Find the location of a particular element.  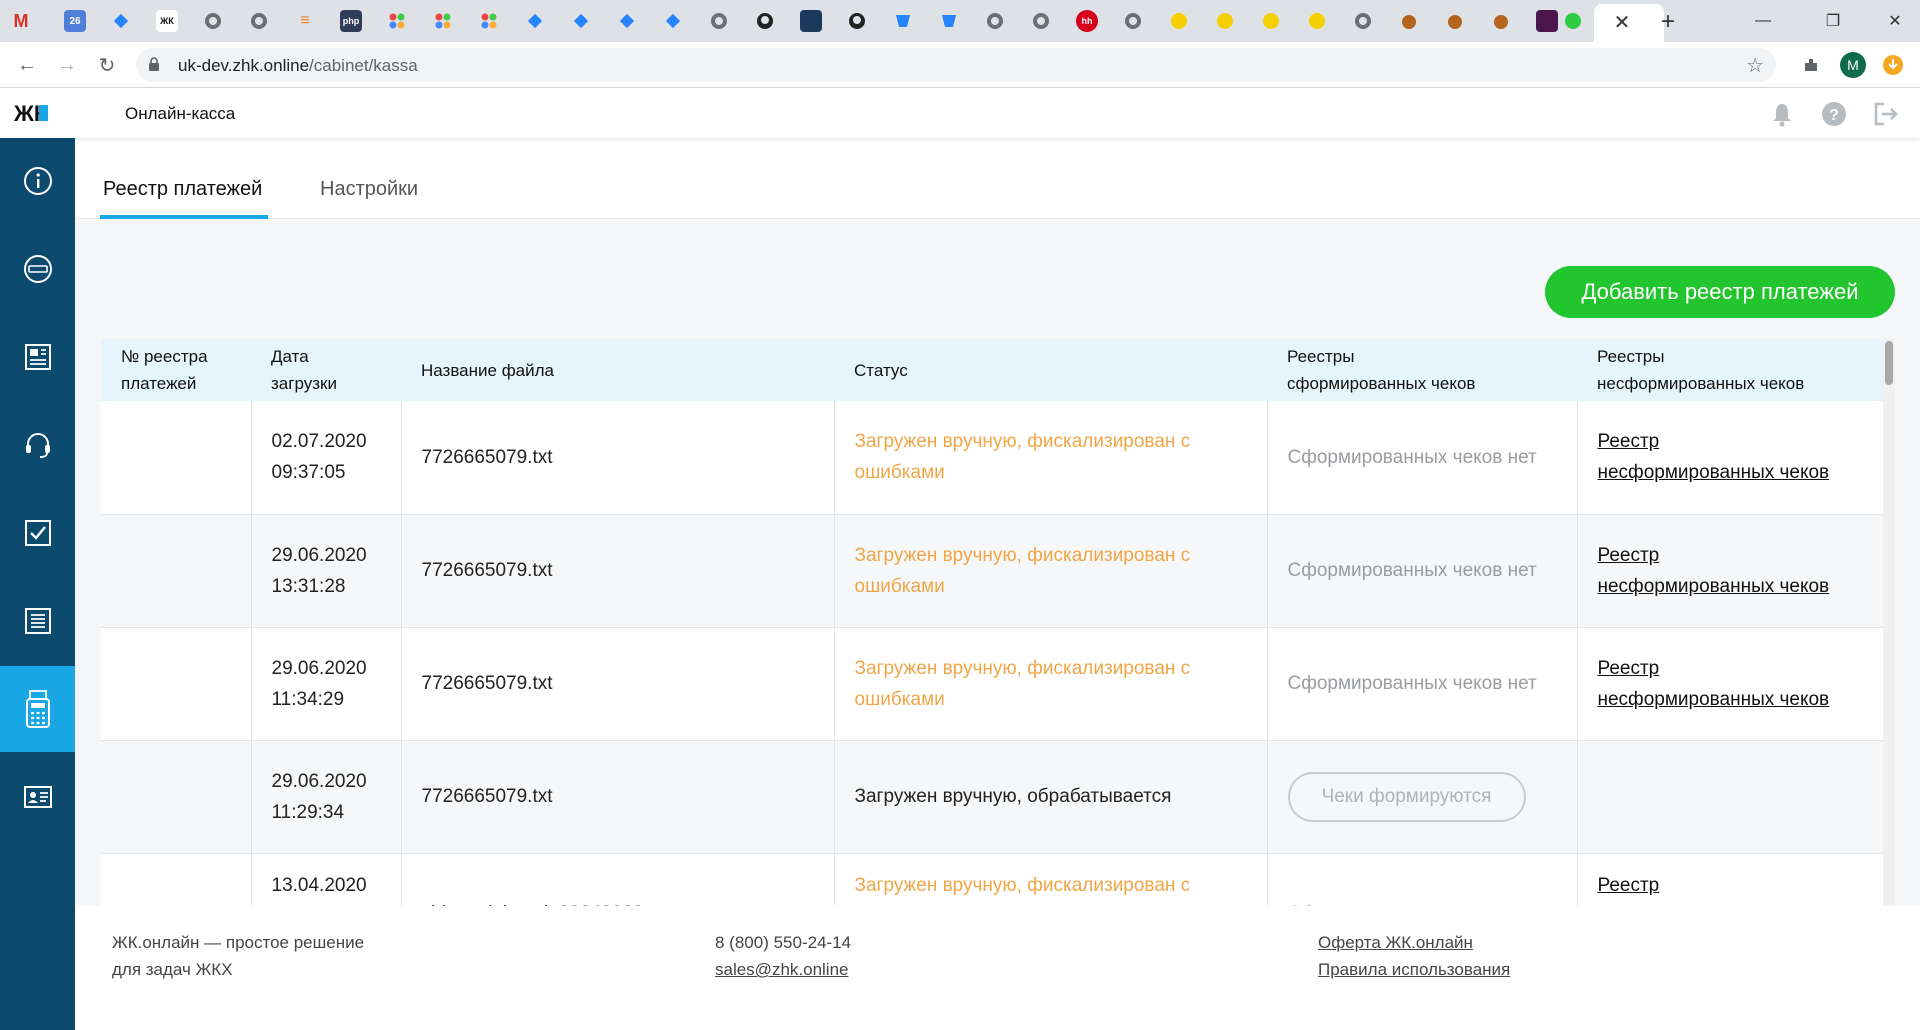

info-icon is located at coordinates (37, 181).